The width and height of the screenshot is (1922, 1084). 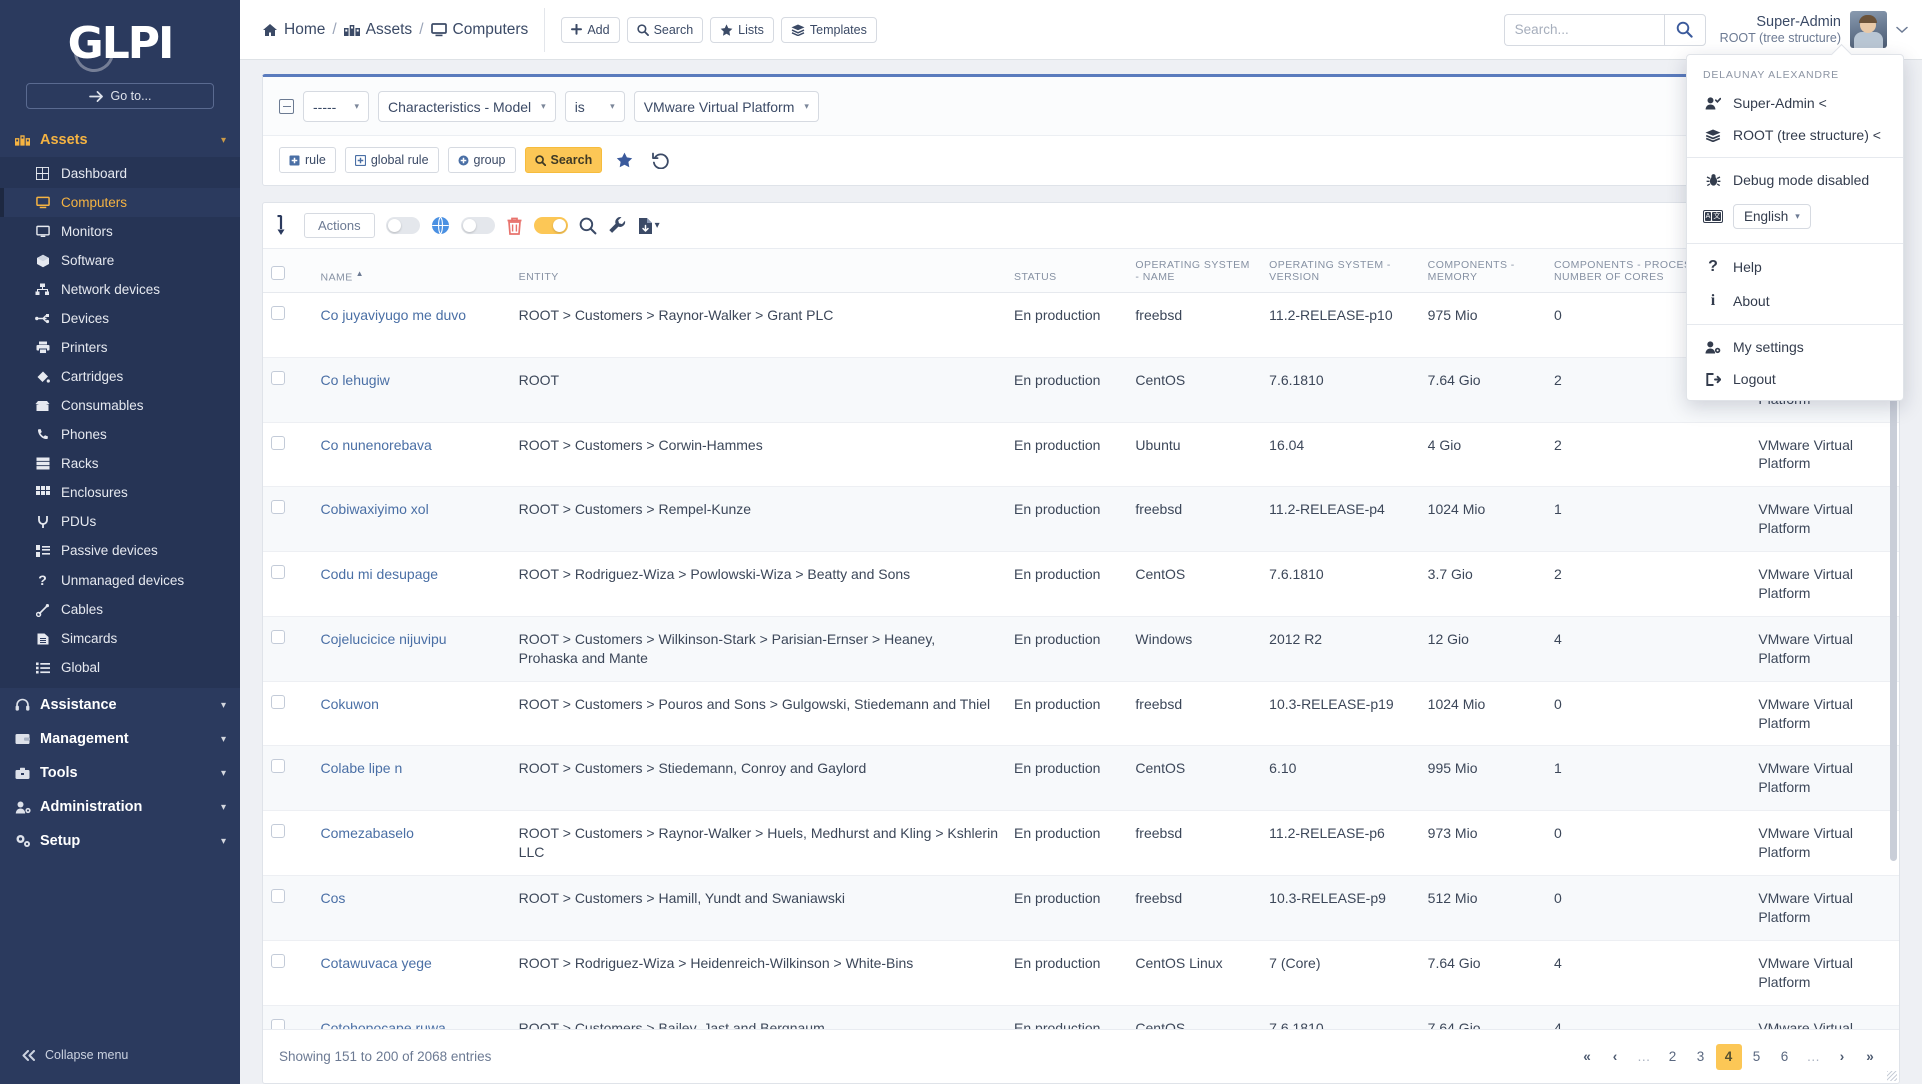 I want to click on remove-criteria-button, so click(x=286, y=106).